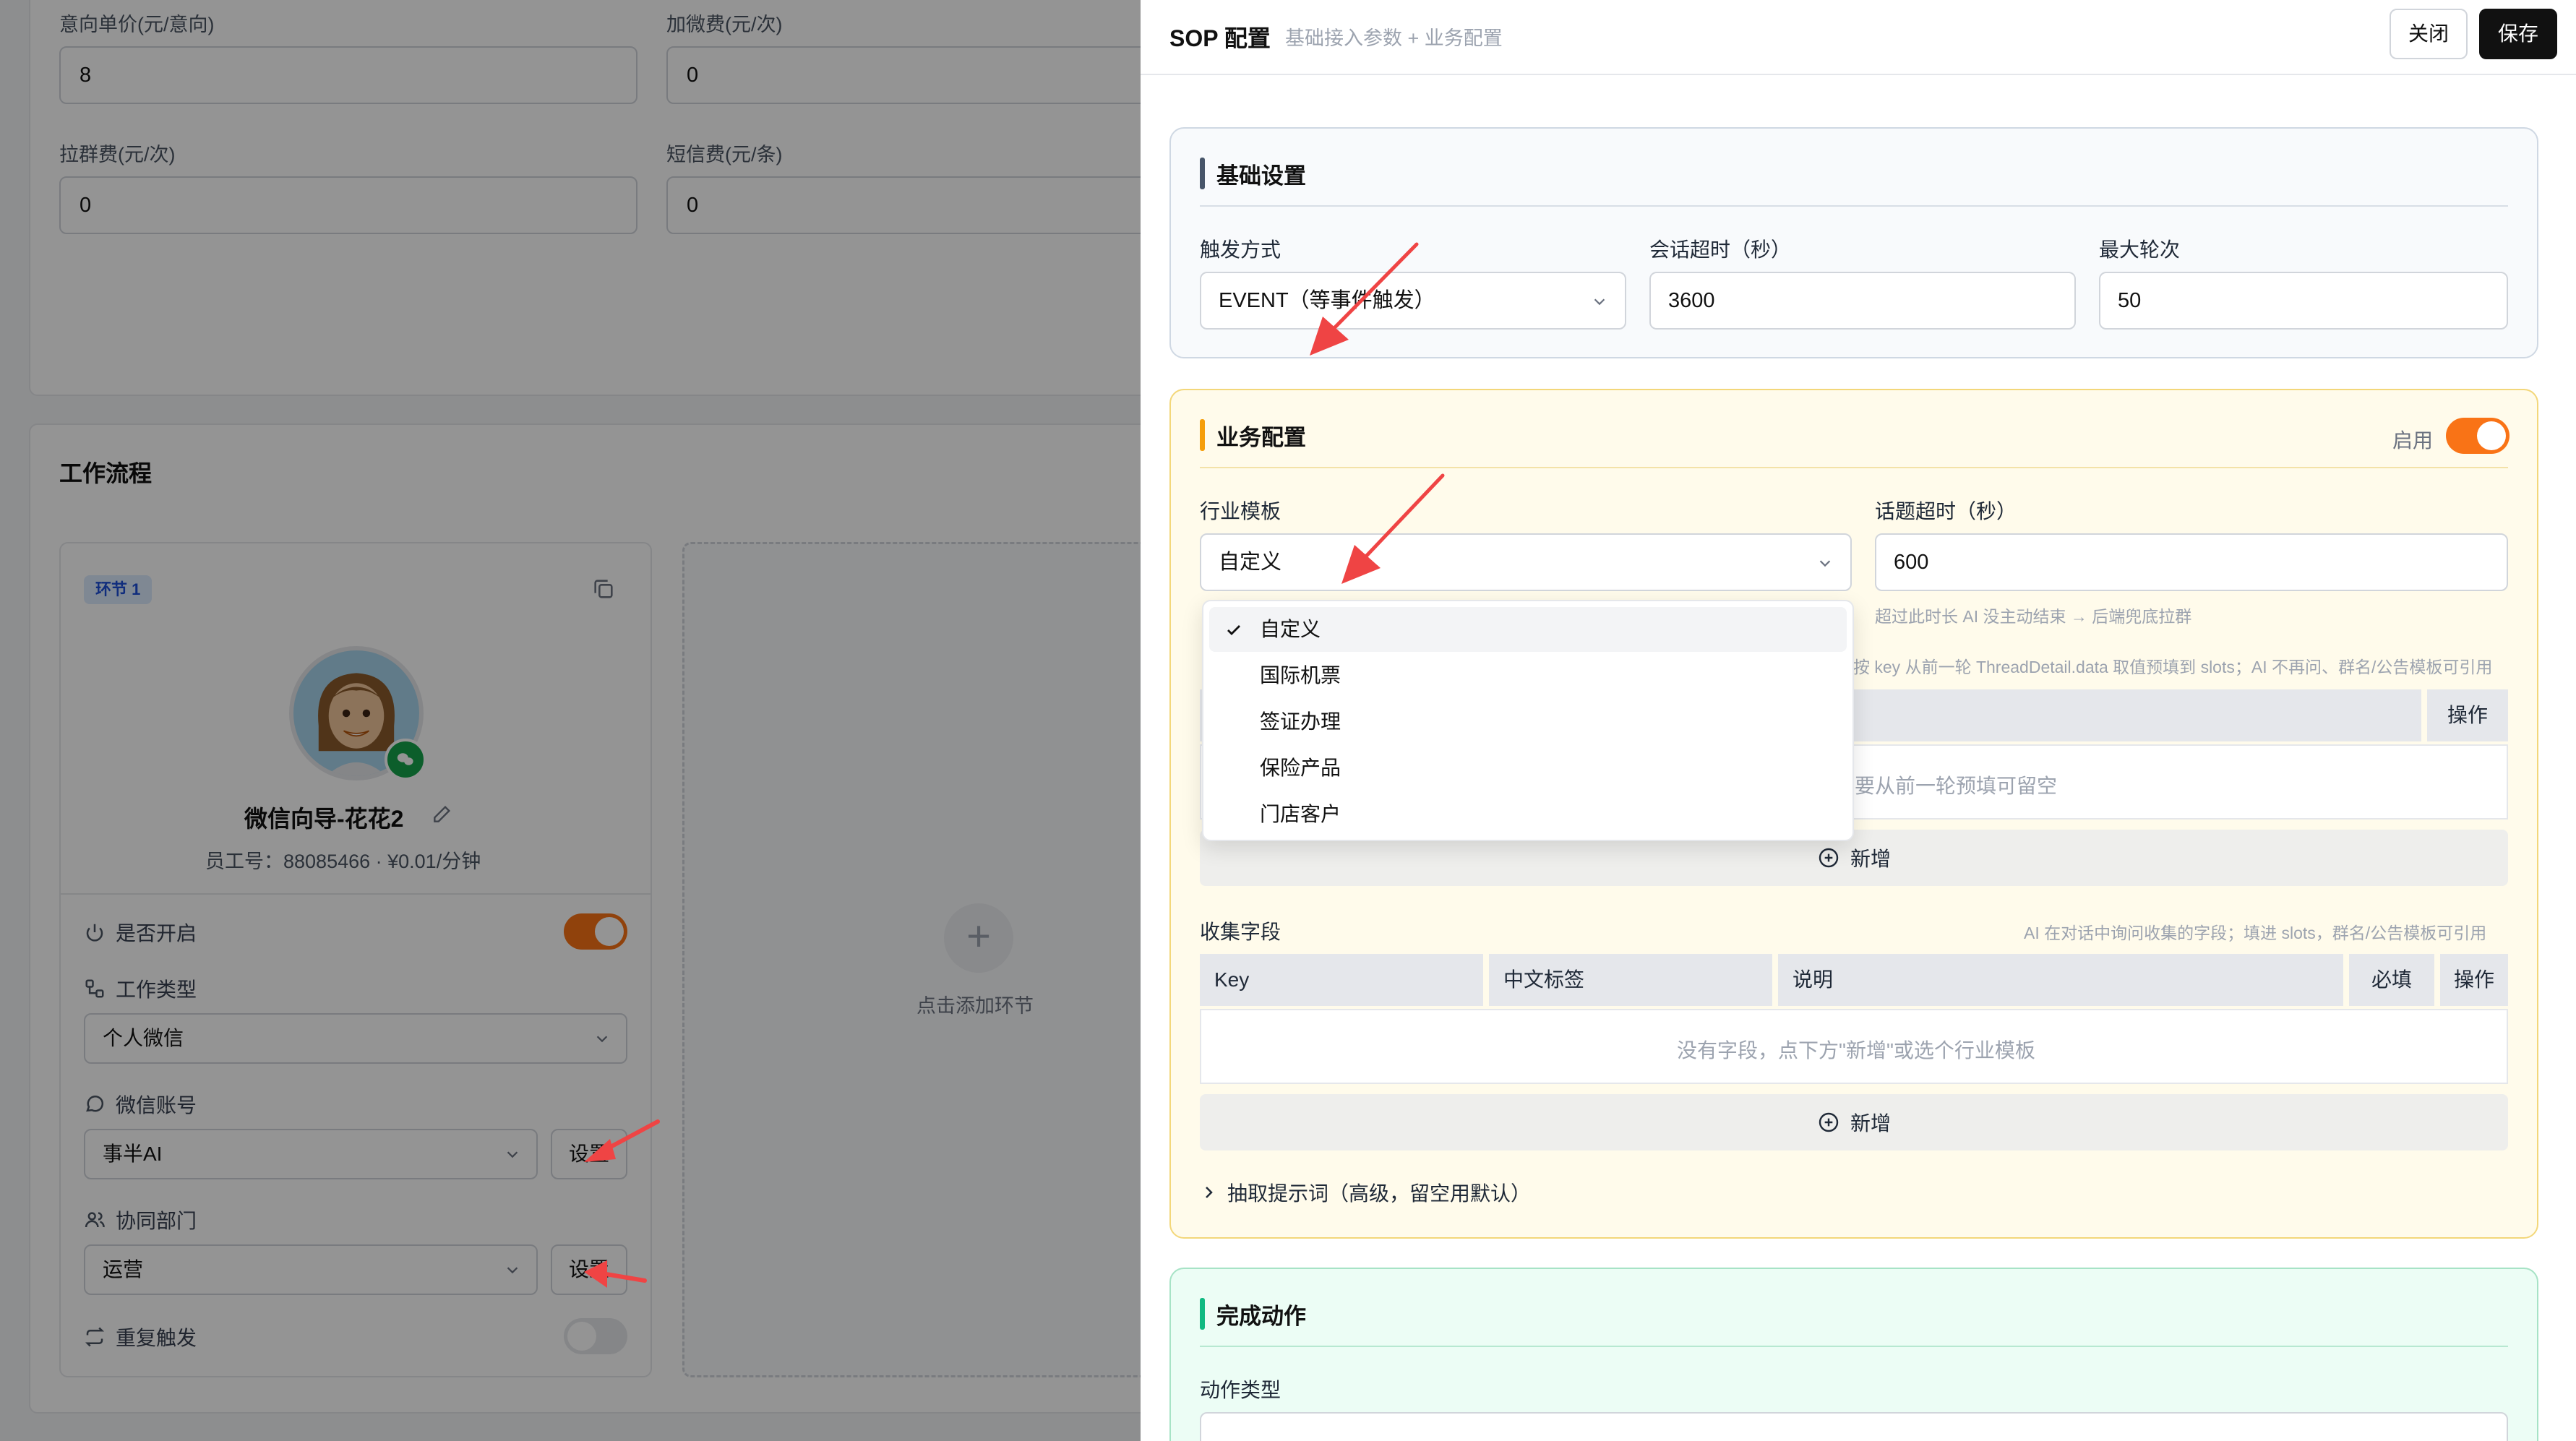 The height and width of the screenshot is (1441, 2576). What do you see at coordinates (2474, 980) in the screenshot?
I see `col-op: 操作` at bounding box center [2474, 980].